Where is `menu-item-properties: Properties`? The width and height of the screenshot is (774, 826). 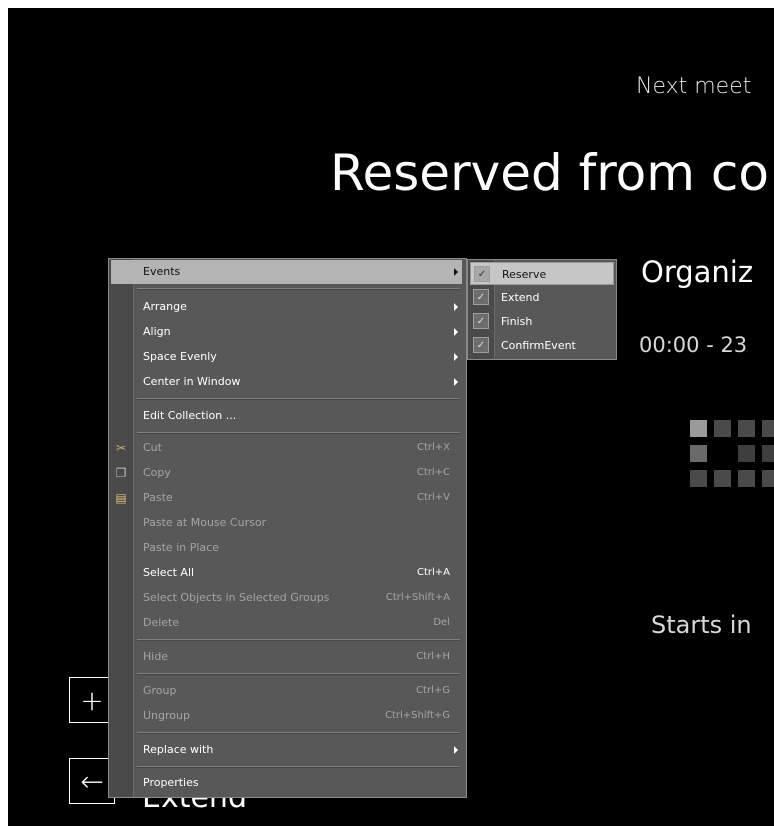
menu-item-properties: Properties is located at coordinates (298, 783).